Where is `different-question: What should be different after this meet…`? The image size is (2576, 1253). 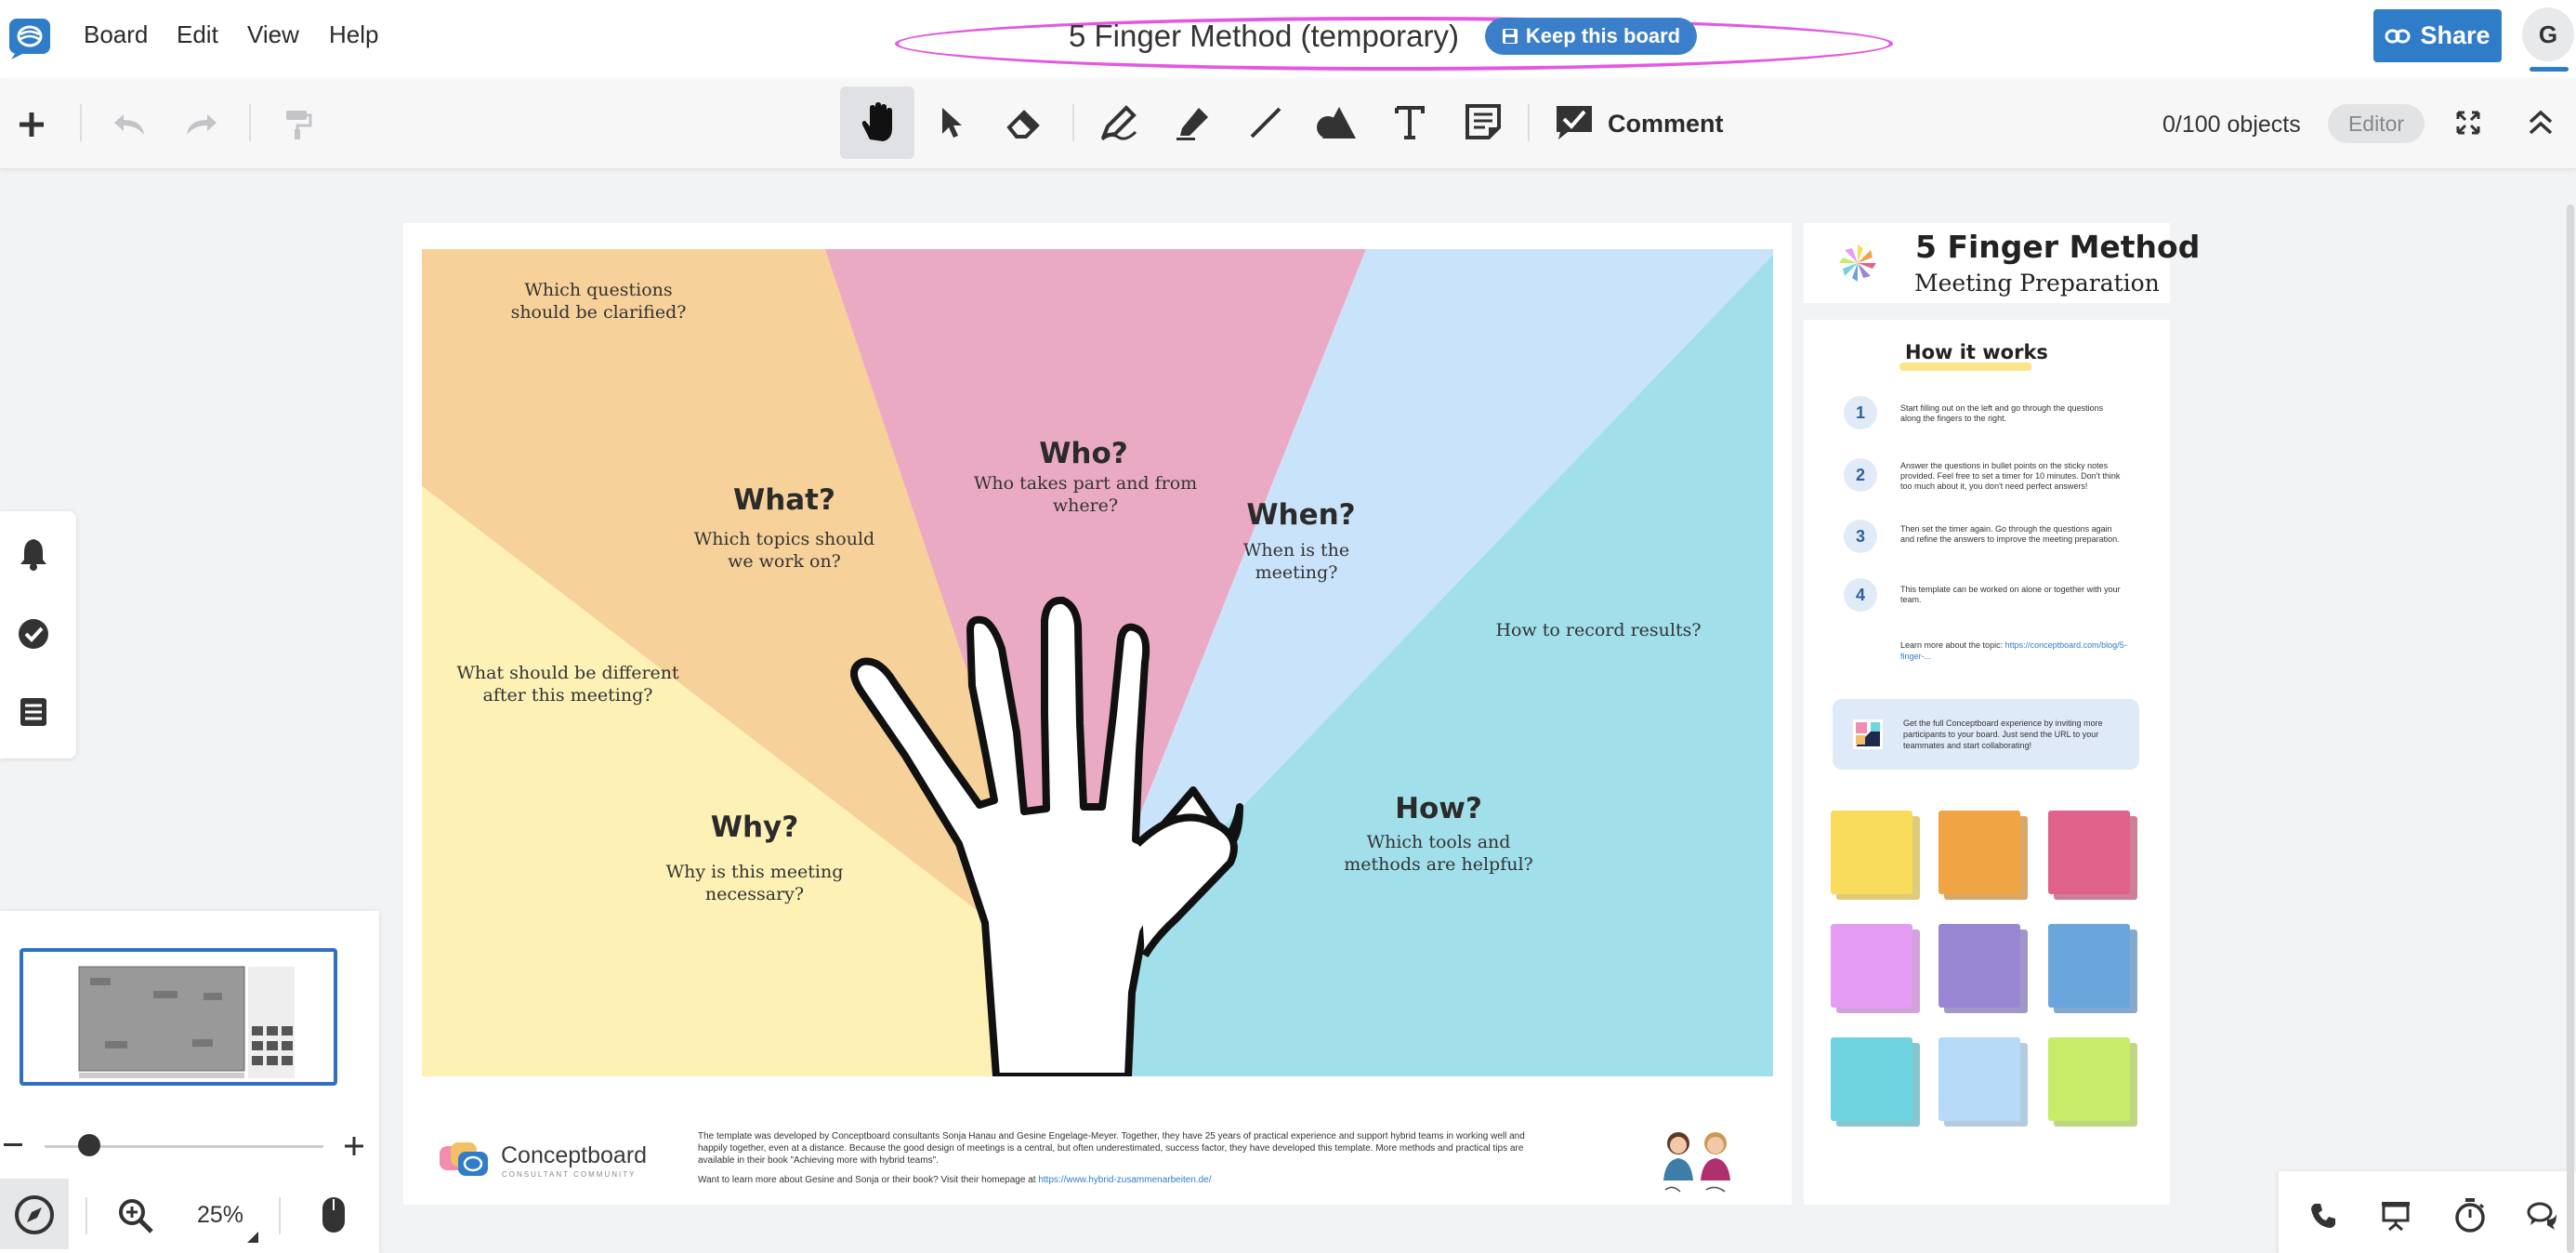
different-question: What should be different after this meet… is located at coordinates (567, 684).